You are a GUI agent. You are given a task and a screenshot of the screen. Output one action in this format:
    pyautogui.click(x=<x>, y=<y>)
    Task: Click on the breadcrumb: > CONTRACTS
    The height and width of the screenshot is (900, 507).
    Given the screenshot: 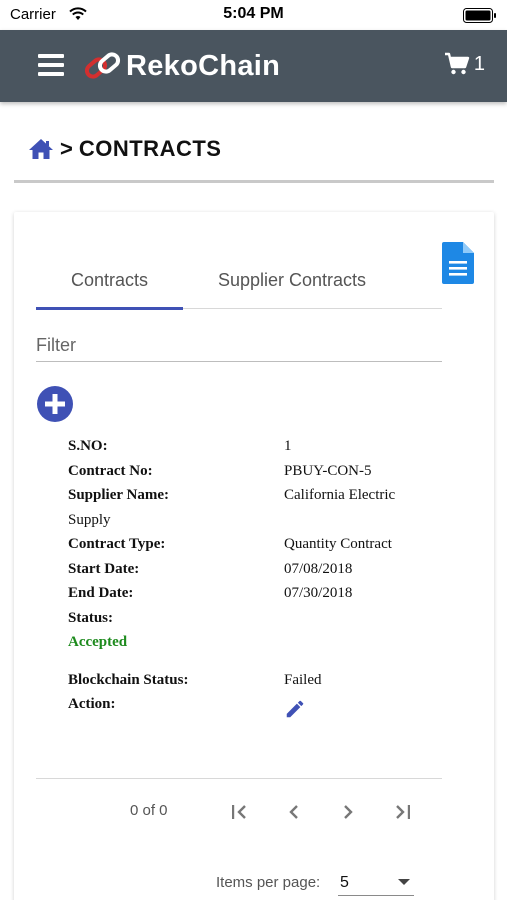 What is the action you would take?
    pyautogui.click(x=124, y=149)
    